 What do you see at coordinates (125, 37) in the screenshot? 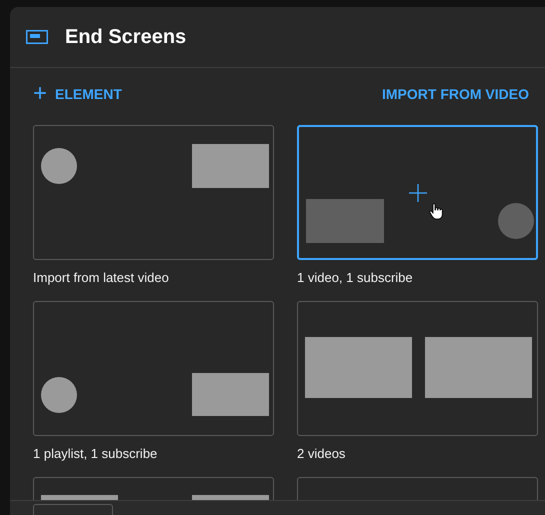
I see `dialog-title: End Screens` at bounding box center [125, 37].